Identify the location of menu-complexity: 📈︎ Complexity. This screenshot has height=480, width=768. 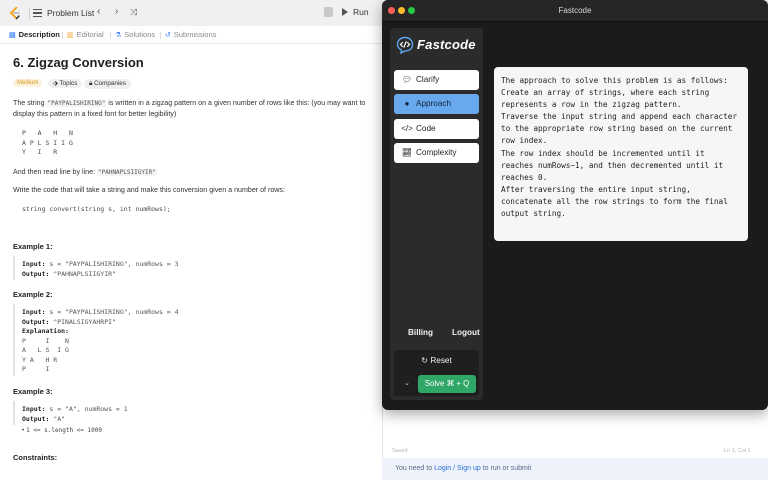
(436, 153).